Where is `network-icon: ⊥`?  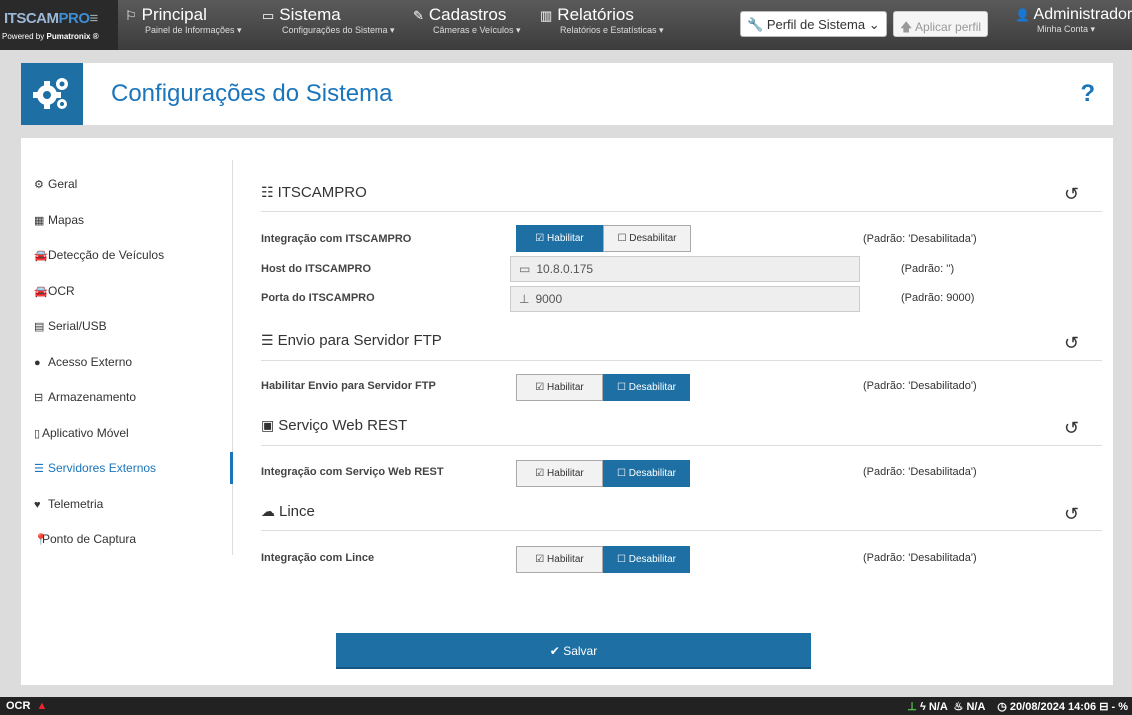
network-icon: ⊥ is located at coordinates (912, 707).